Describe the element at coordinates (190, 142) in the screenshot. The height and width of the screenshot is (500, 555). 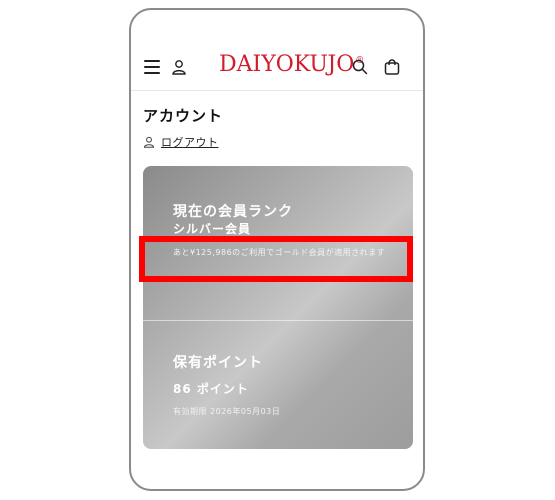
I see `logout-label: ログアウト` at that location.